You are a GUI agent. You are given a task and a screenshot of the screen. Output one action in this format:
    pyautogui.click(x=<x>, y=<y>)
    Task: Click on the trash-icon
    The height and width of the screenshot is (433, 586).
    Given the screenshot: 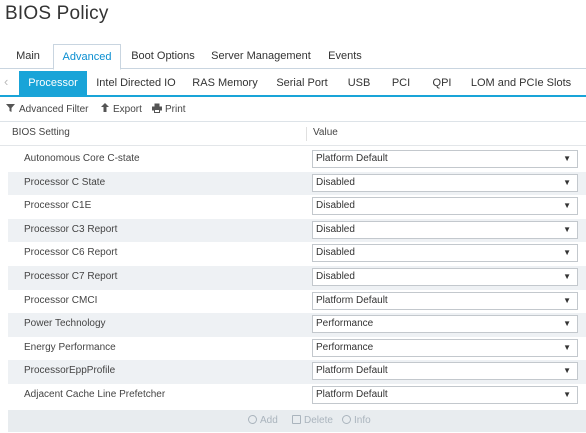 What is the action you would take?
    pyautogui.click(x=296, y=419)
    